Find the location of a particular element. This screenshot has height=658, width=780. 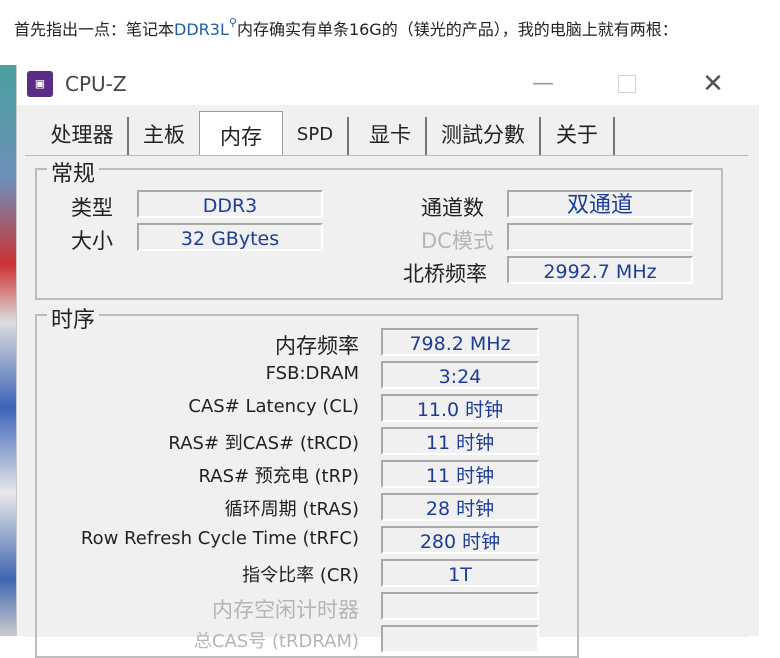

cpuz-icon: ▣ is located at coordinates (40, 84).